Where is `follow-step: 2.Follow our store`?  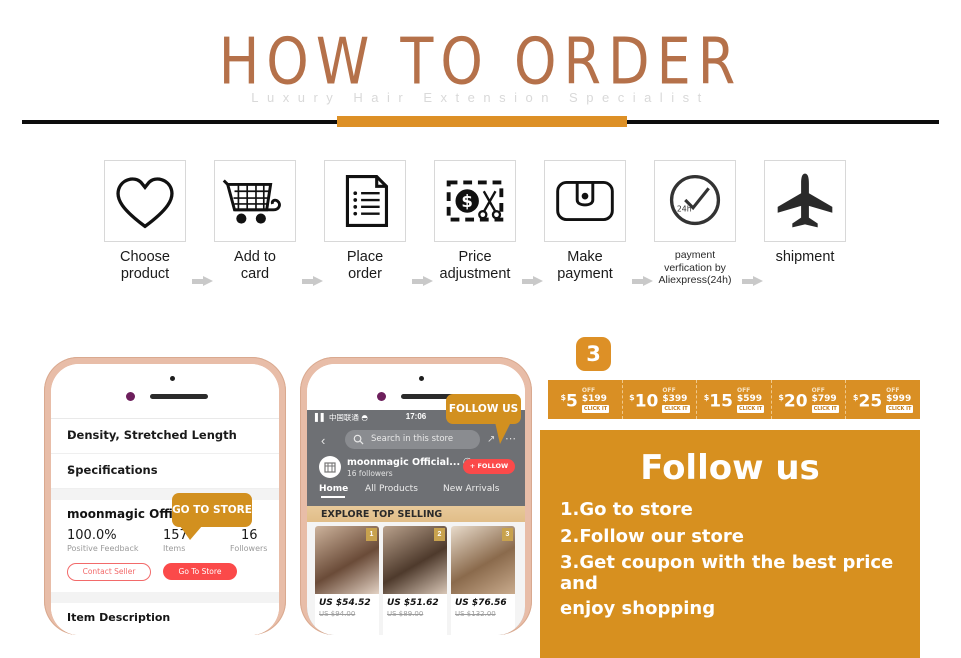
follow-step: 2.Follow our store is located at coordinates (652, 536).